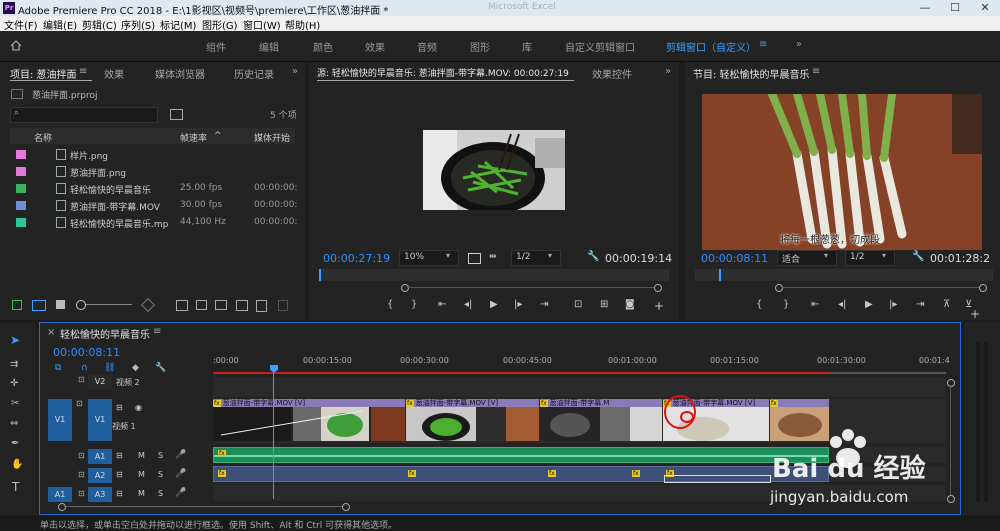 The width and height of the screenshot is (1000, 531). What do you see at coordinates (60, 24) in the screenshot?
I see `menu-edit: 编辑(E)` at bounding box center [60, 24].